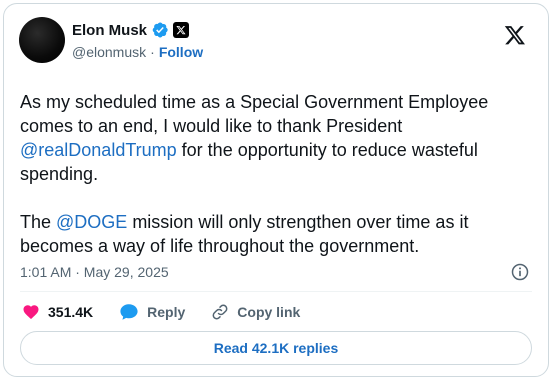  I want to click on like-count: 351.4K, so click(71, 312).